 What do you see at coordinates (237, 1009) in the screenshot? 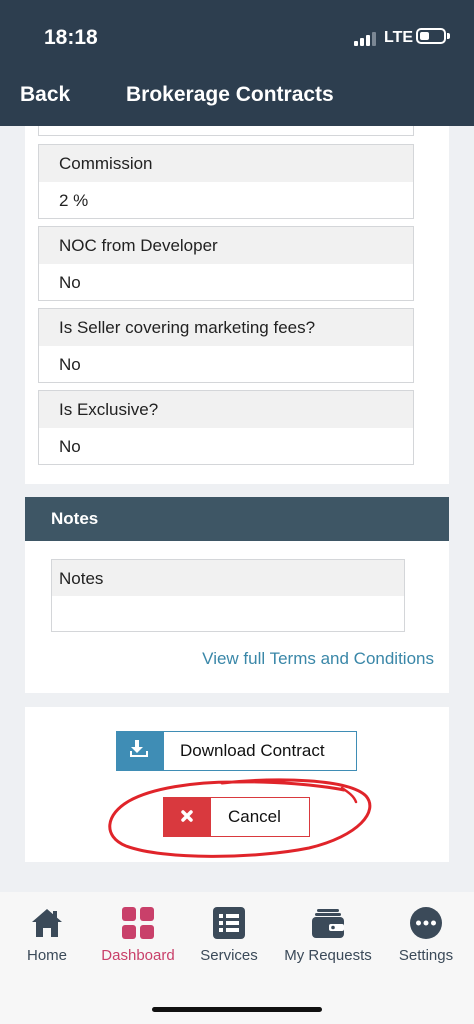
I see `home-indicator` at bounding box center [237, 1009].